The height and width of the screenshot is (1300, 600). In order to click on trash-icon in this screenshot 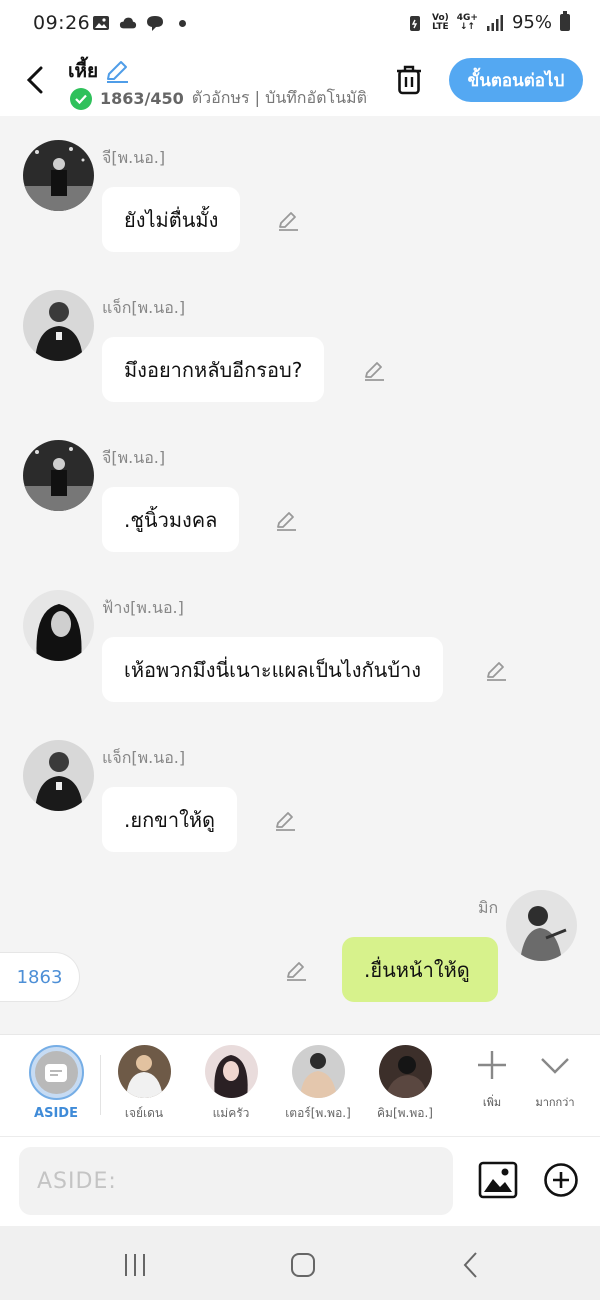, I will do `click(409, 80)`.